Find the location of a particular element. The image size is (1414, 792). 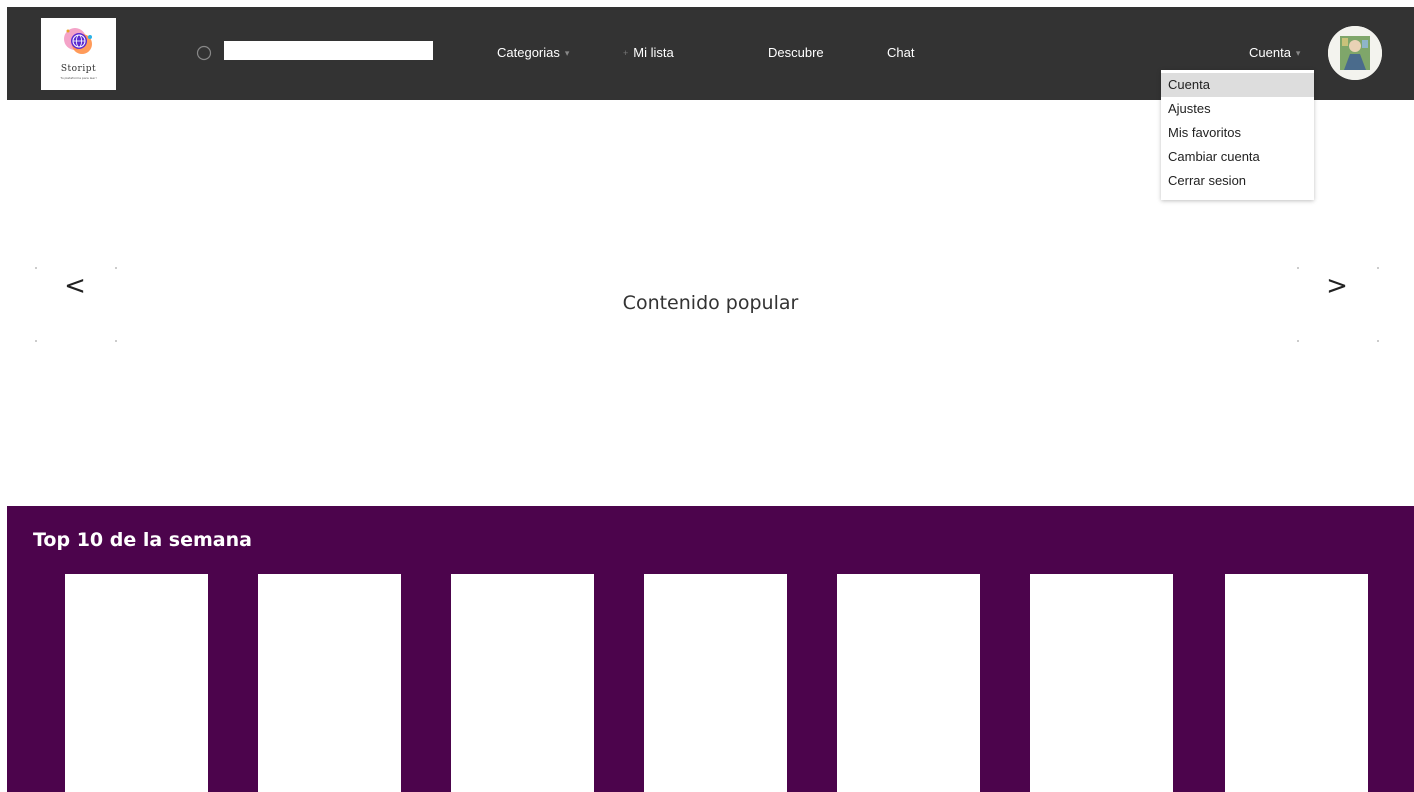

avatar-image-icon is located at coordinates (1355, 53).